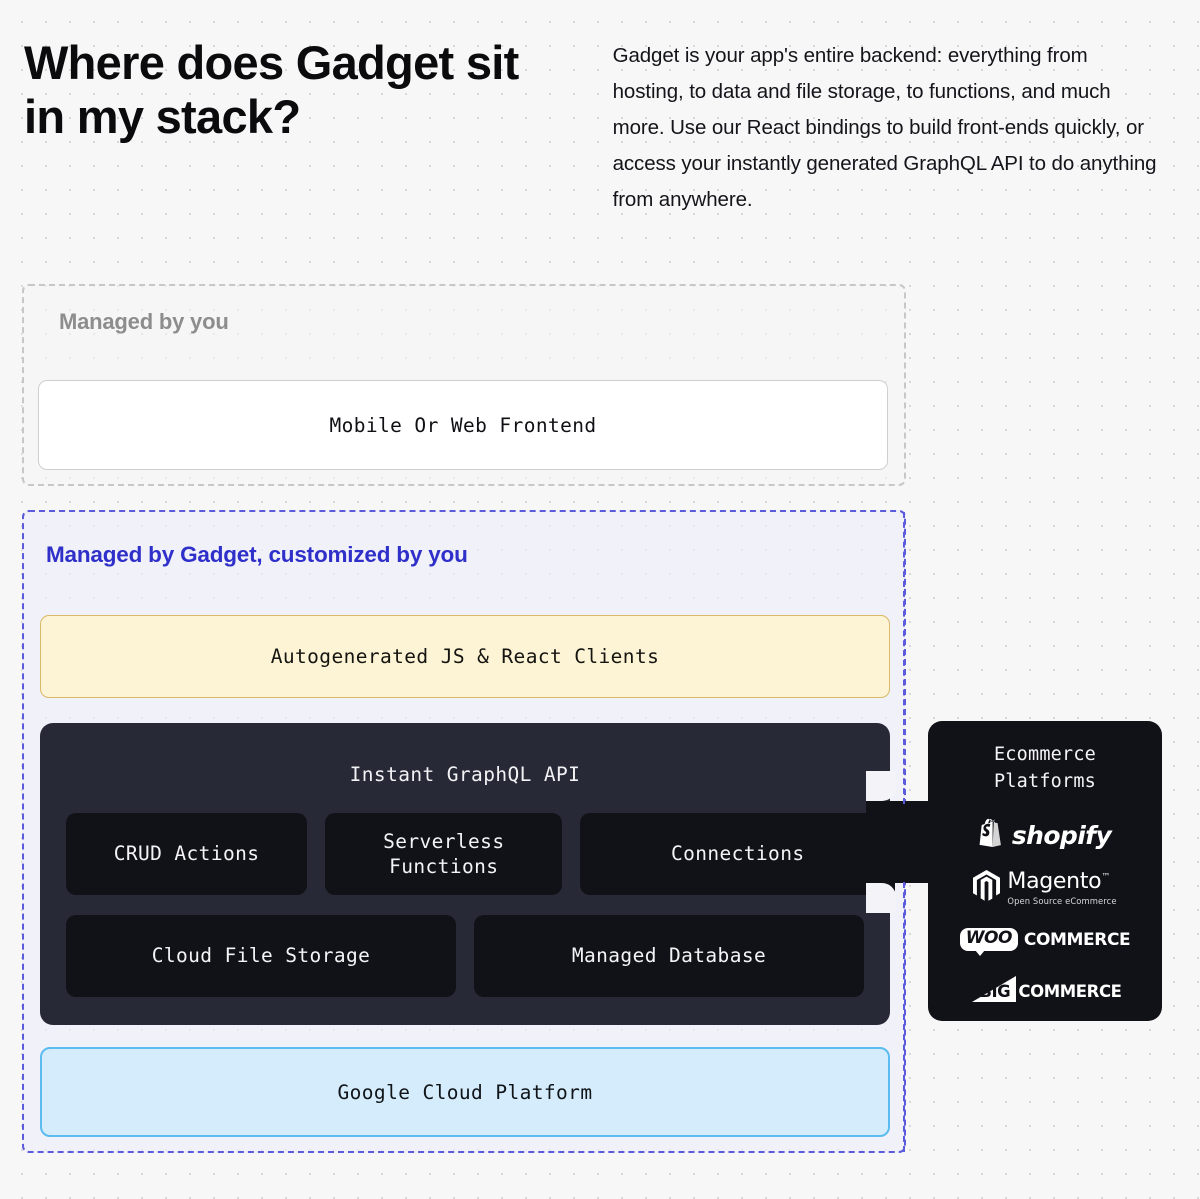  What do you see at coordinates (465, 656) in the screenshot?
I see `card-autogenerated-clients: Autogenerated JS & React Clients` at bounding box center [465, 656].